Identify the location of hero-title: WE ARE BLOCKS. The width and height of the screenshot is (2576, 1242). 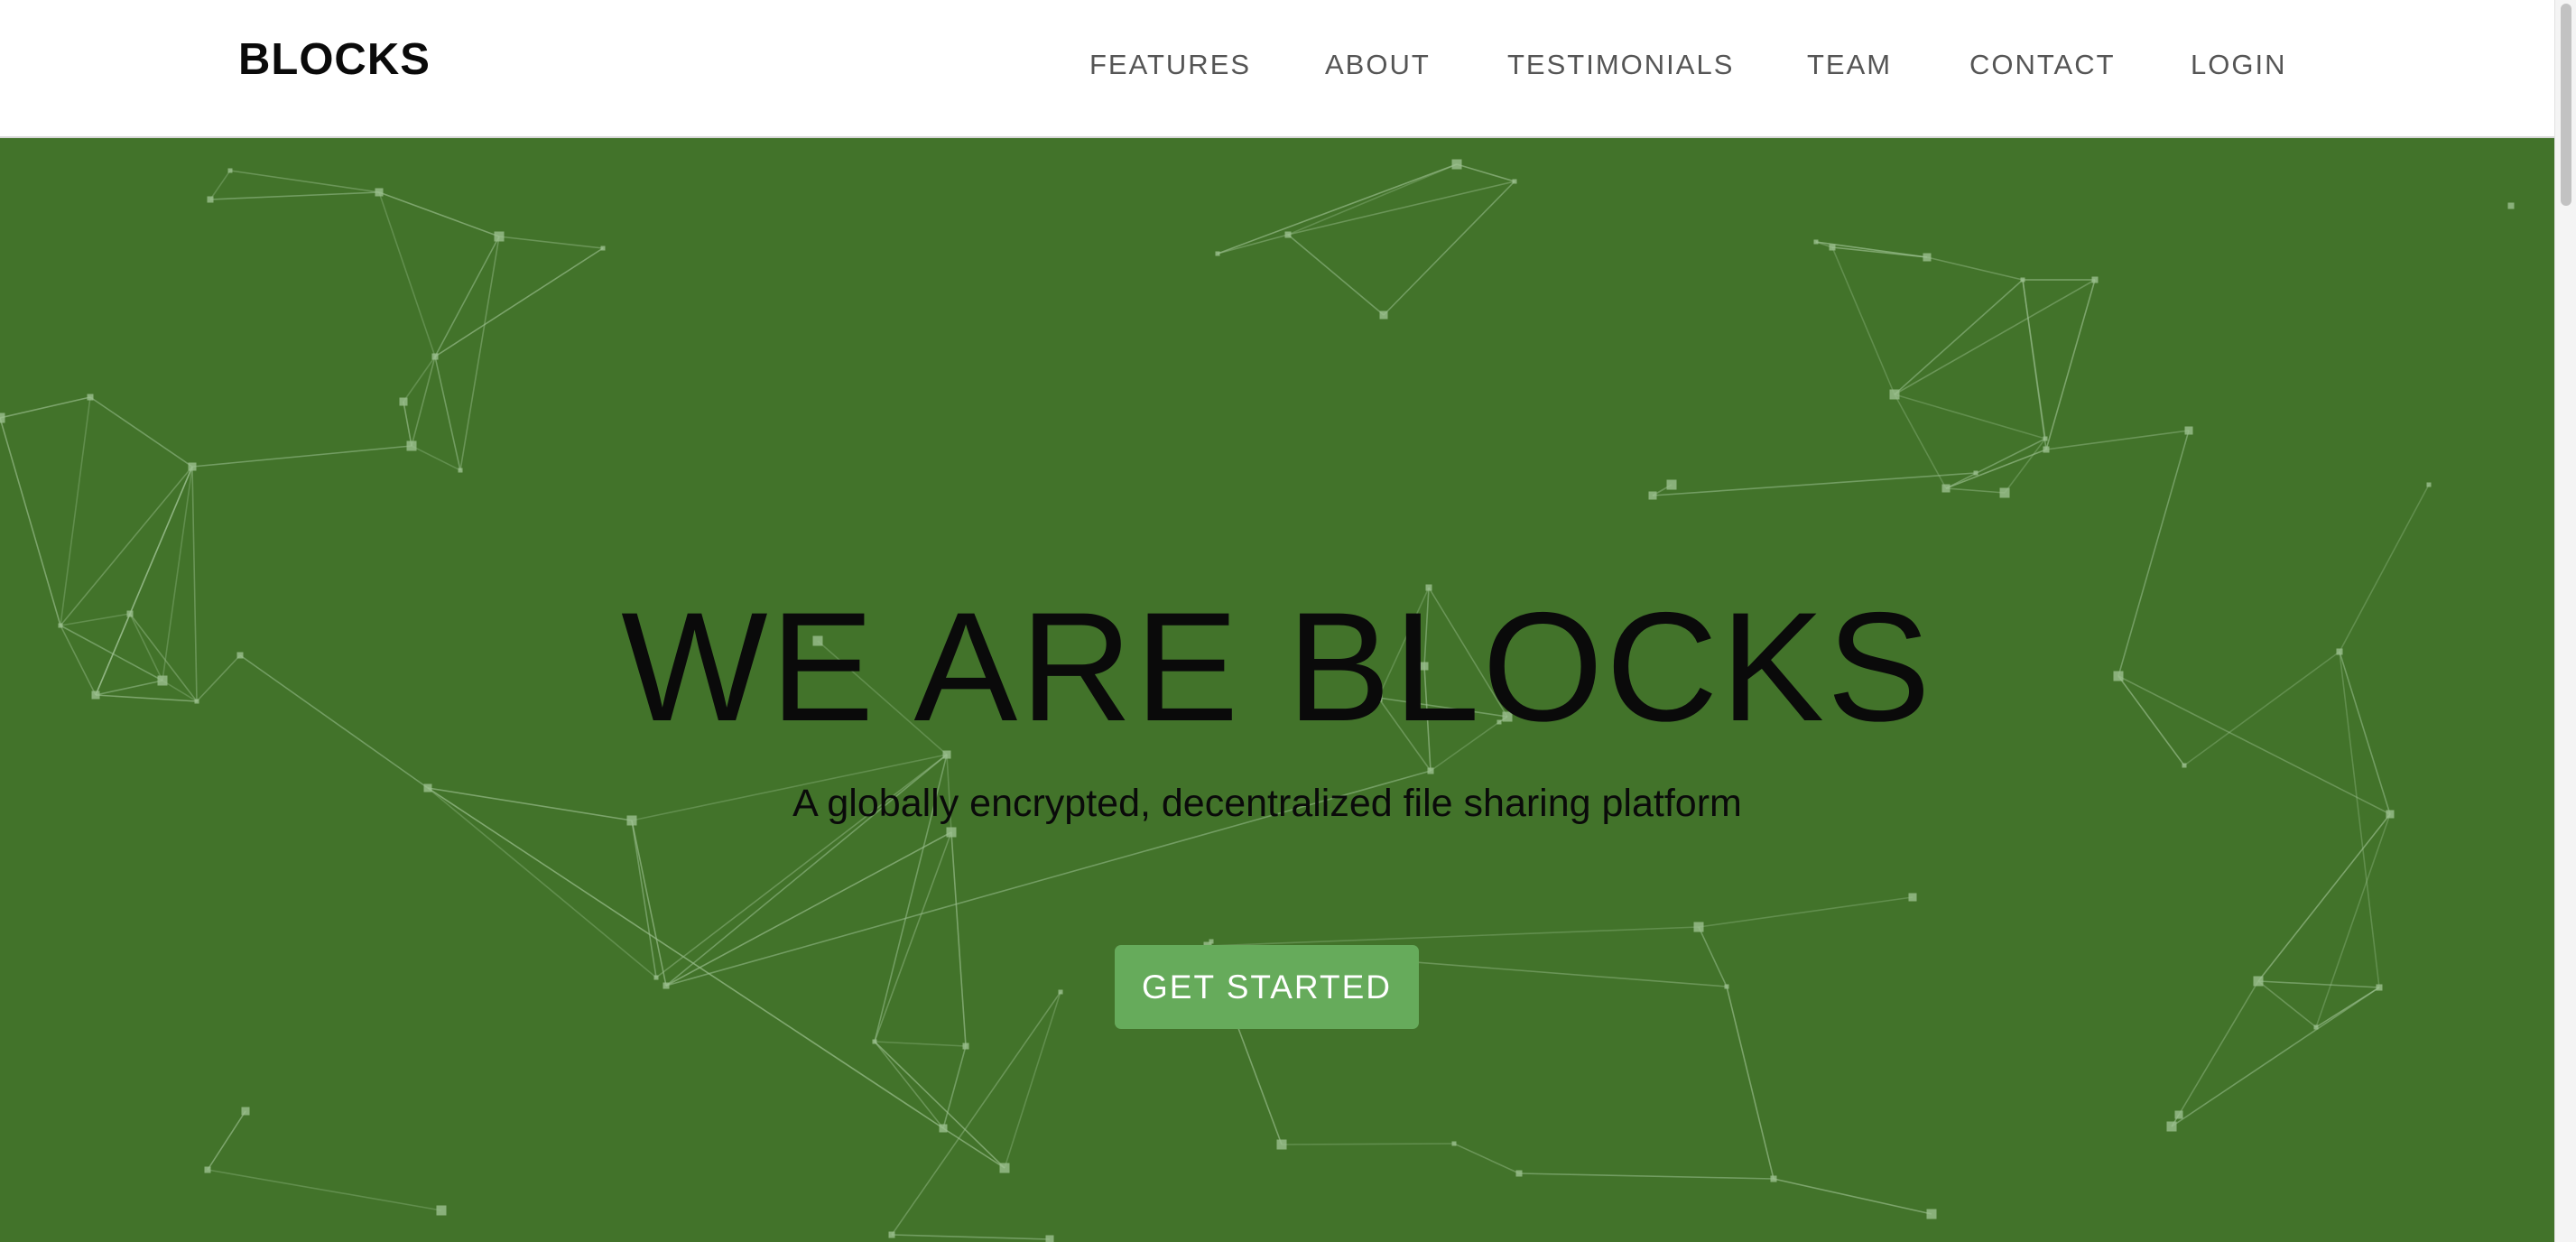
(1277, 667).